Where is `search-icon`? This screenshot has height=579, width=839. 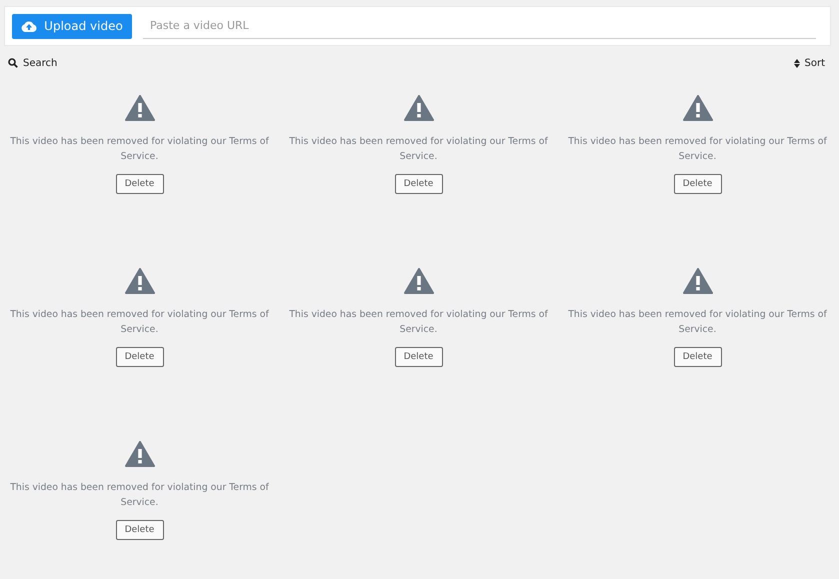 search-icon is located at coordinates (13, 63).